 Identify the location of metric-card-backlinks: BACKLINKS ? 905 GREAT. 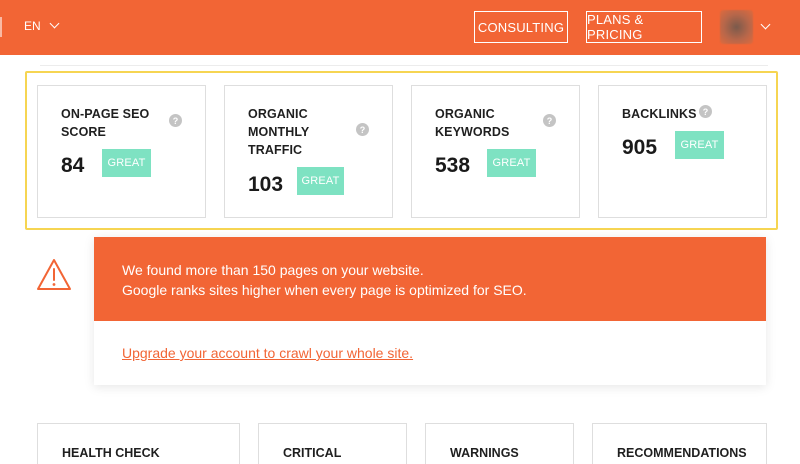
(682, 151).